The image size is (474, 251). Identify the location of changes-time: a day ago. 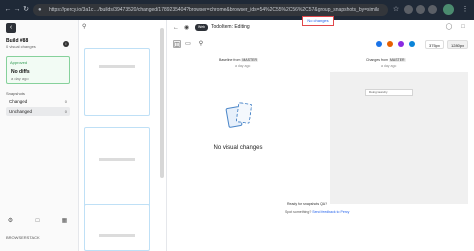
(389, 66).